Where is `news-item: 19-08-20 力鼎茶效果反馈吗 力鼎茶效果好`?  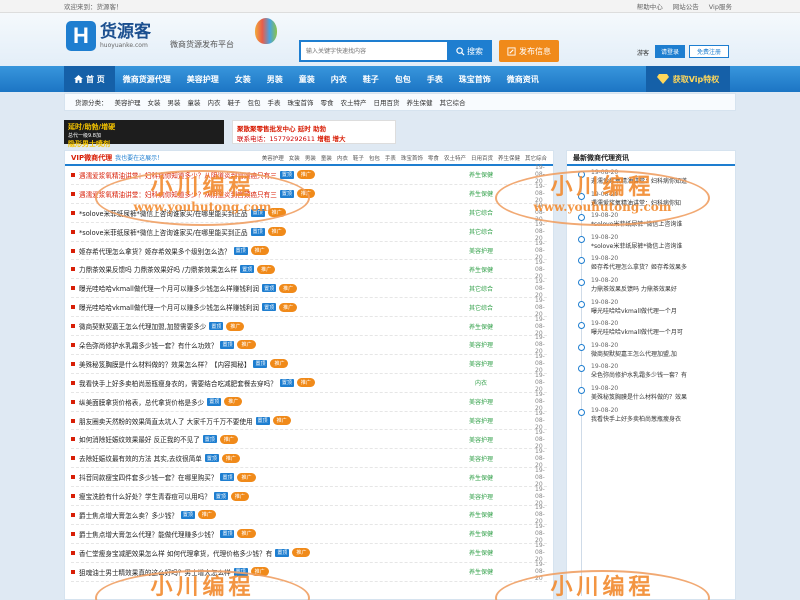 news-item: 19-08-20 力鼎茶效果反馈吗 力鼎茶效果好 is located at coordinates (656, 285).